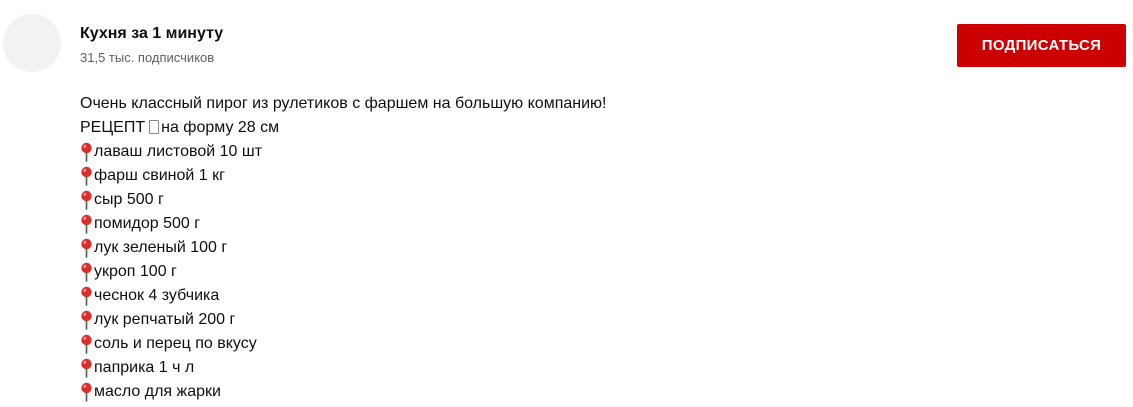  I want to click on ingredient-text: масло для жарки, so click(157, 391).